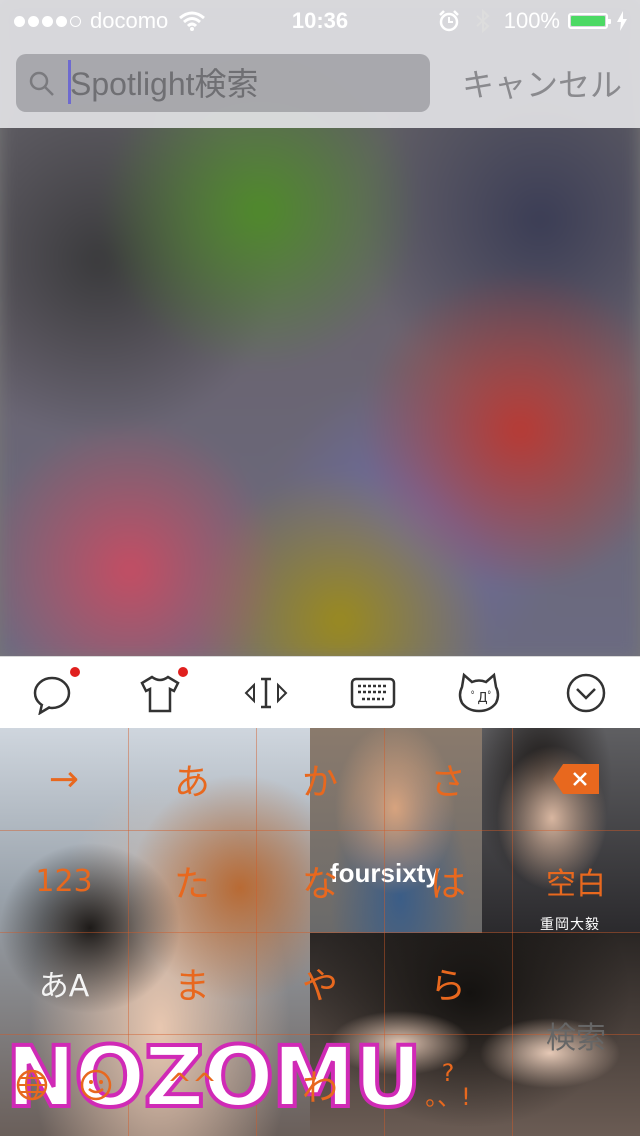  I want to click on cancel-button: キャンセル, so click(542, 83).